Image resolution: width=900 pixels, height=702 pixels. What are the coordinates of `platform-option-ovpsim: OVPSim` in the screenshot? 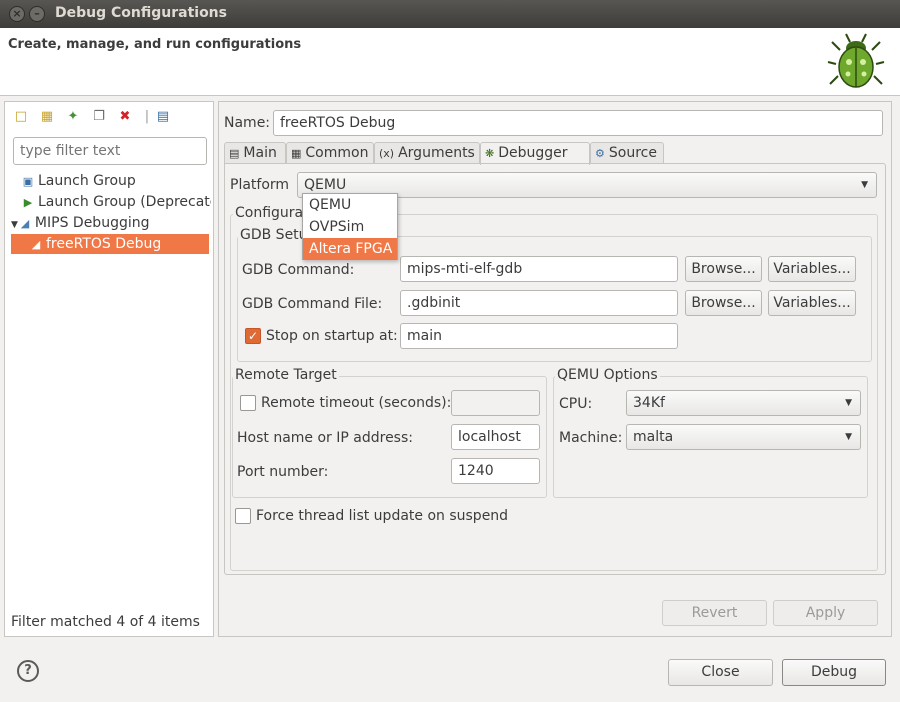 It's located at (350, 227).